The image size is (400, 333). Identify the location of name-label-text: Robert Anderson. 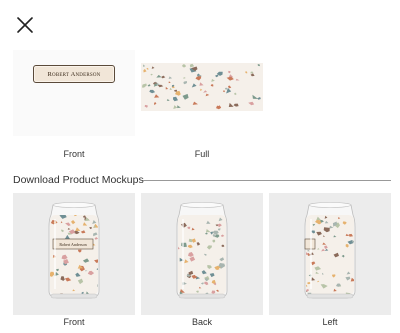
(74, 74).